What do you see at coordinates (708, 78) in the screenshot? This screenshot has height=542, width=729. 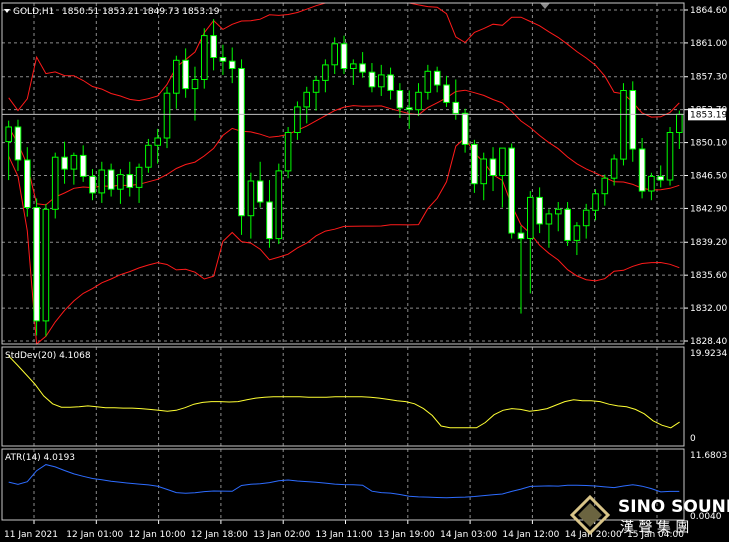 I see `price-tick-label: 1857.30` at bounding box center [708, 78].